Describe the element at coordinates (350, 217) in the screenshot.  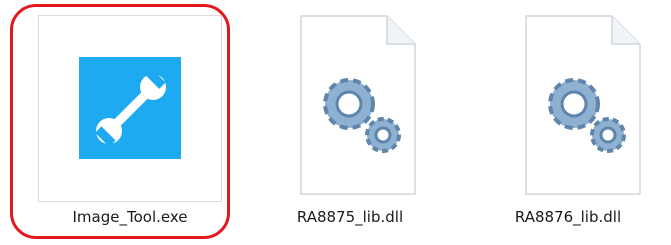
I see `file-label: RA8875_lib.dll` at that location.